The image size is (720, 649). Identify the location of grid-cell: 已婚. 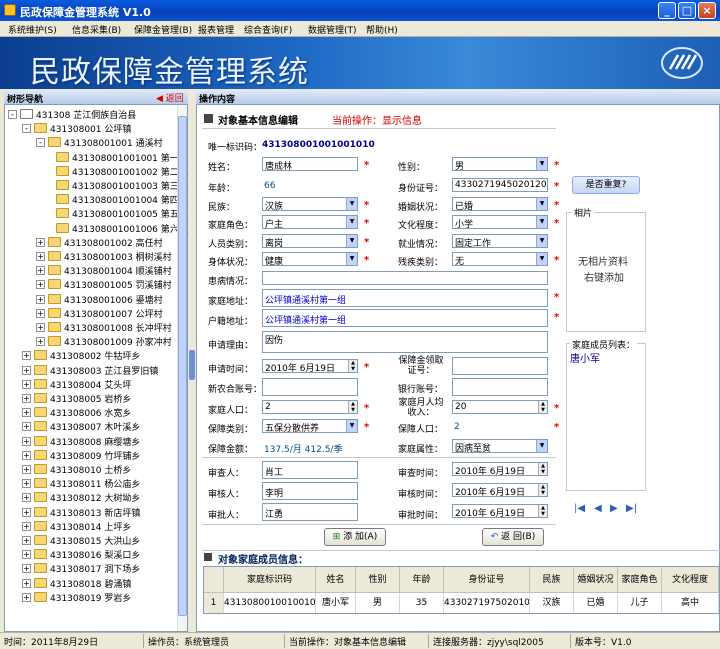
(596, 603).